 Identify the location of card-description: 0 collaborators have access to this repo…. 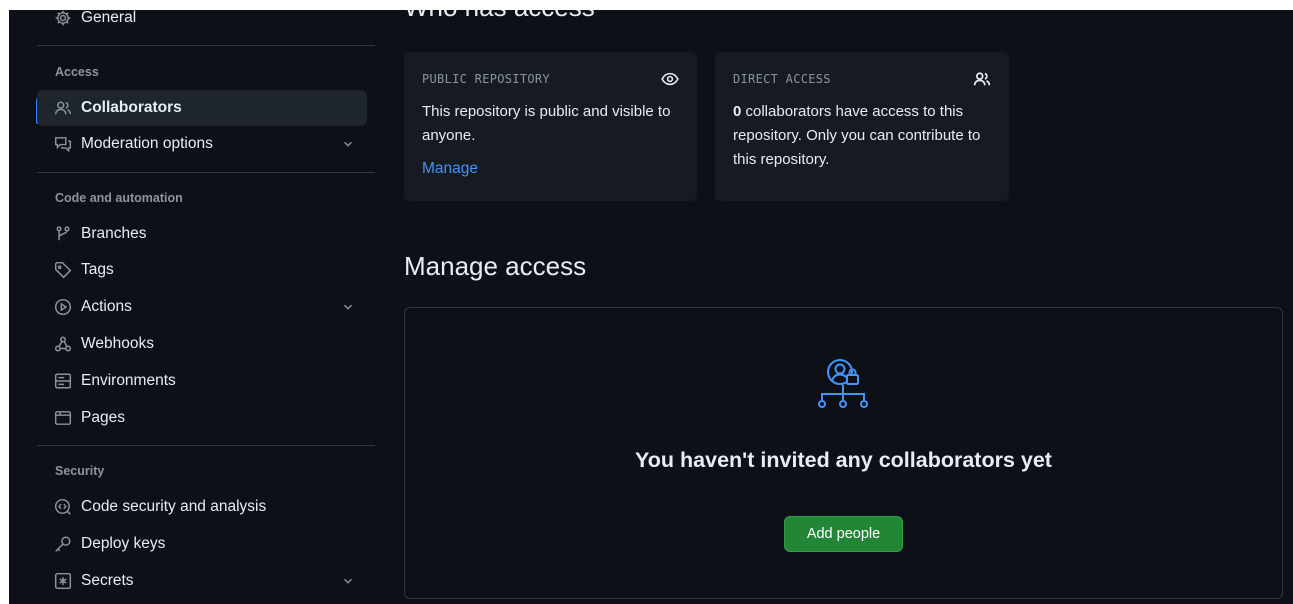
(864, 136).